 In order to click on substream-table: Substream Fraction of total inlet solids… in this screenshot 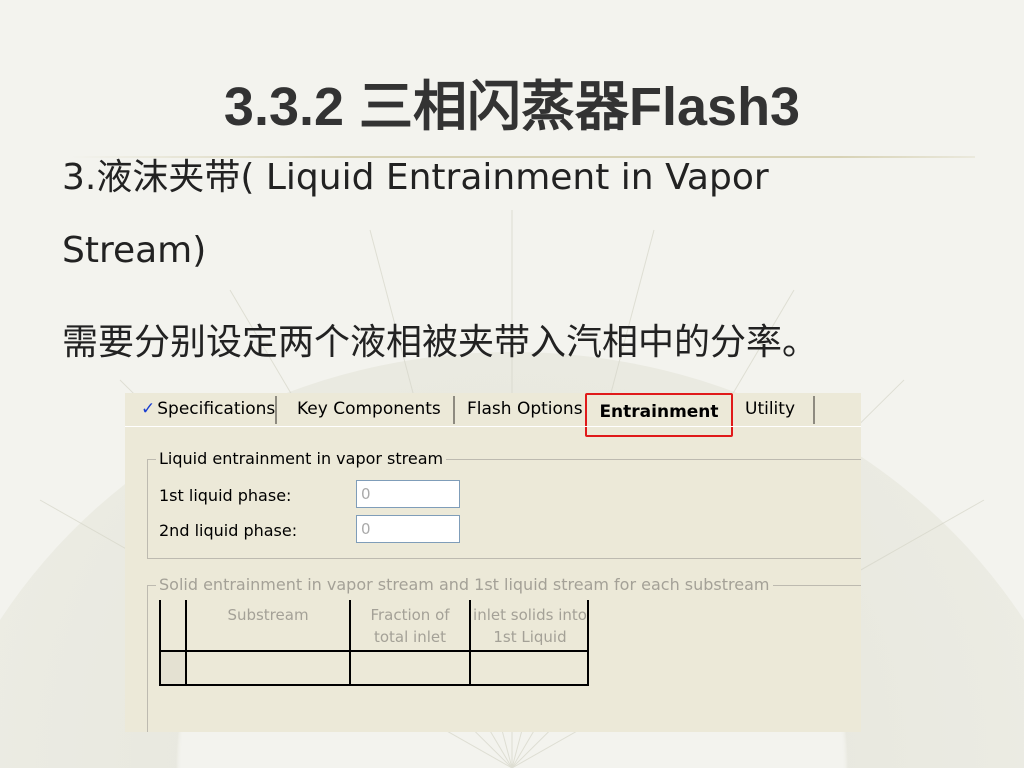, I will do `click(374, 643)`.